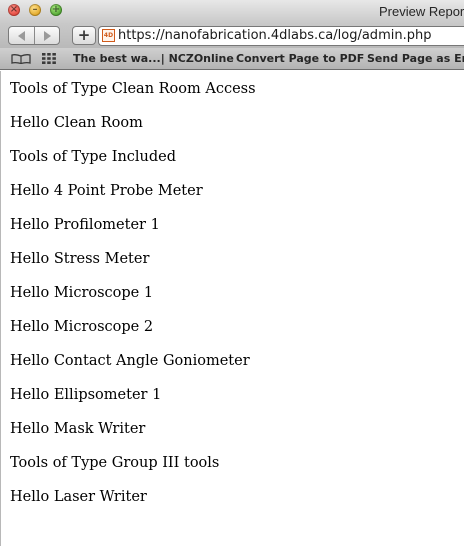 The height and width of the screenshot is (546, 464). Describe the element at coordinates (415, 58) in the screenshot. I see `bookmark-send-page-as-email: Send Page as Em` at that location.